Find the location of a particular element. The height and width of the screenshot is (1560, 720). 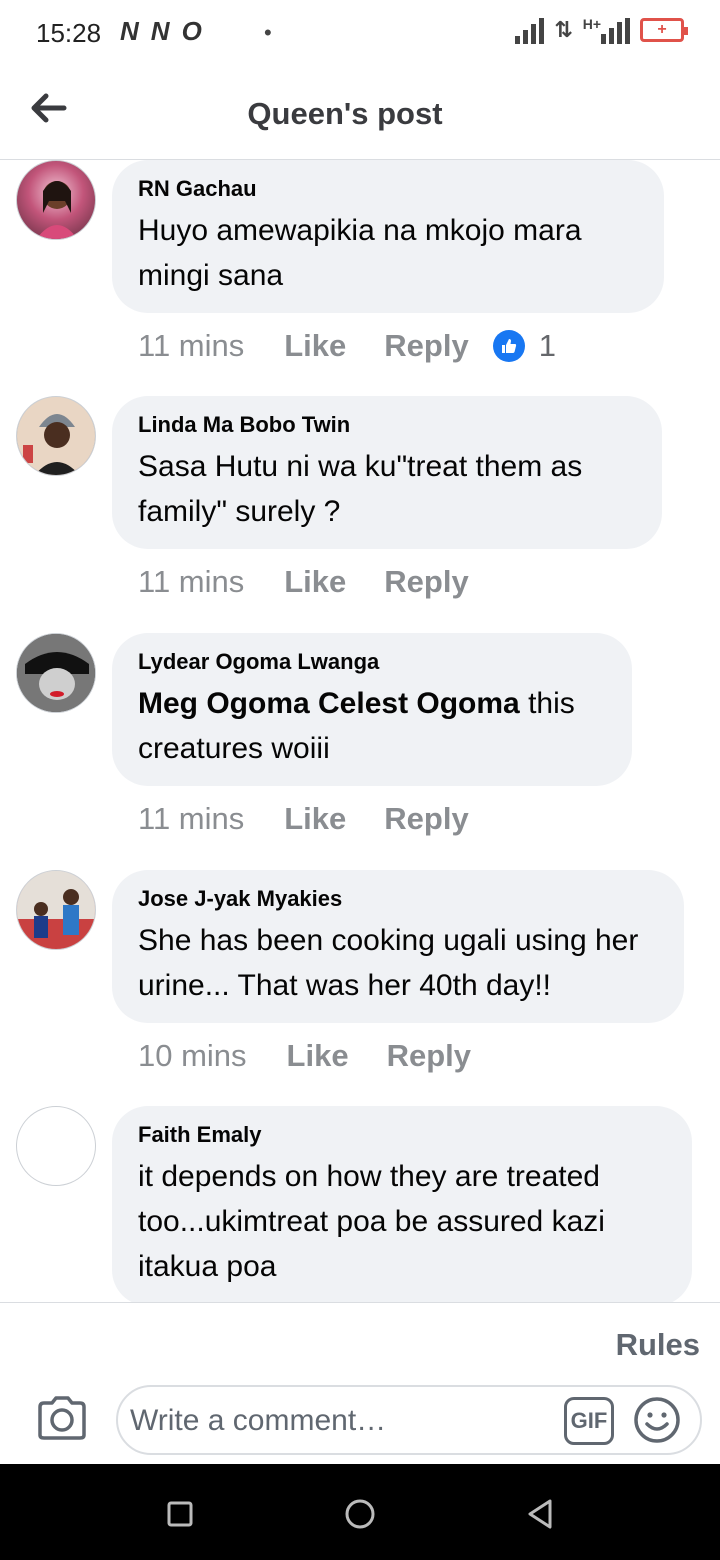

back-nav-icon is located at coordinates (540, 1514).